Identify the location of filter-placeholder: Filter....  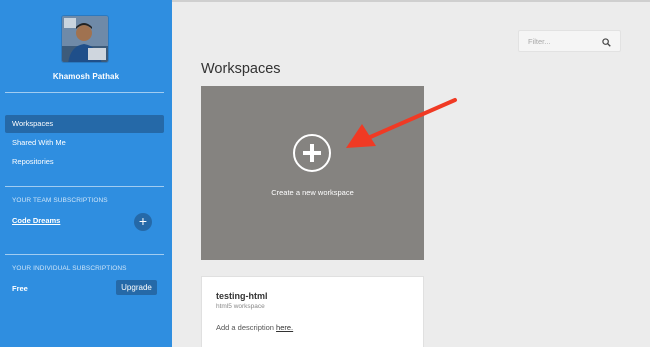
(539, 41).